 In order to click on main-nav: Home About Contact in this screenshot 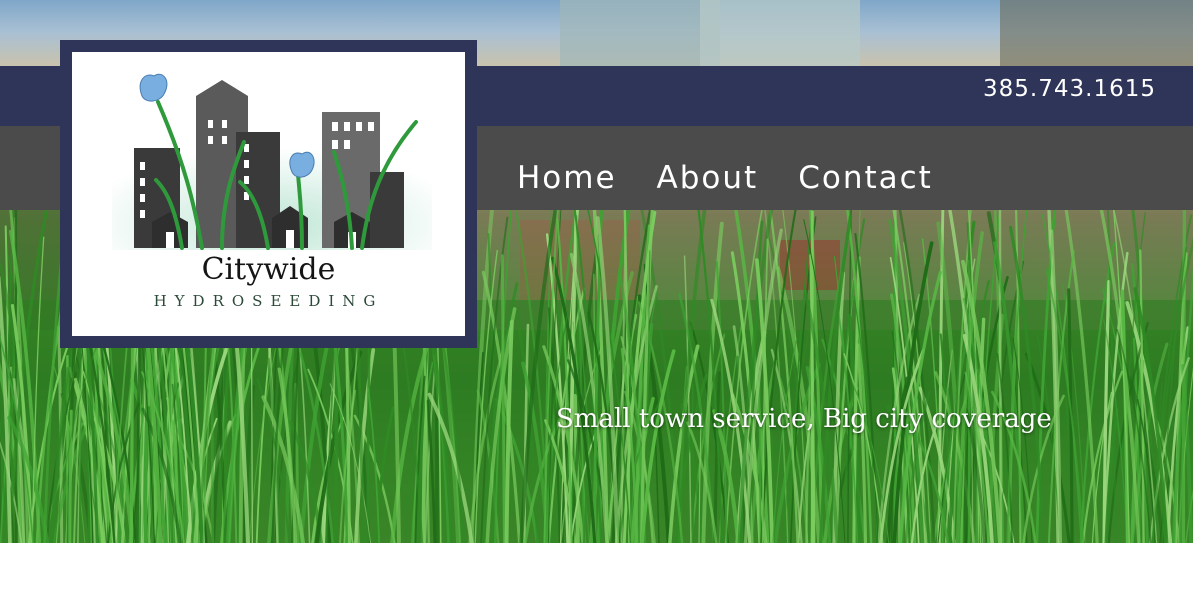, I will do `click(745, 178)`.